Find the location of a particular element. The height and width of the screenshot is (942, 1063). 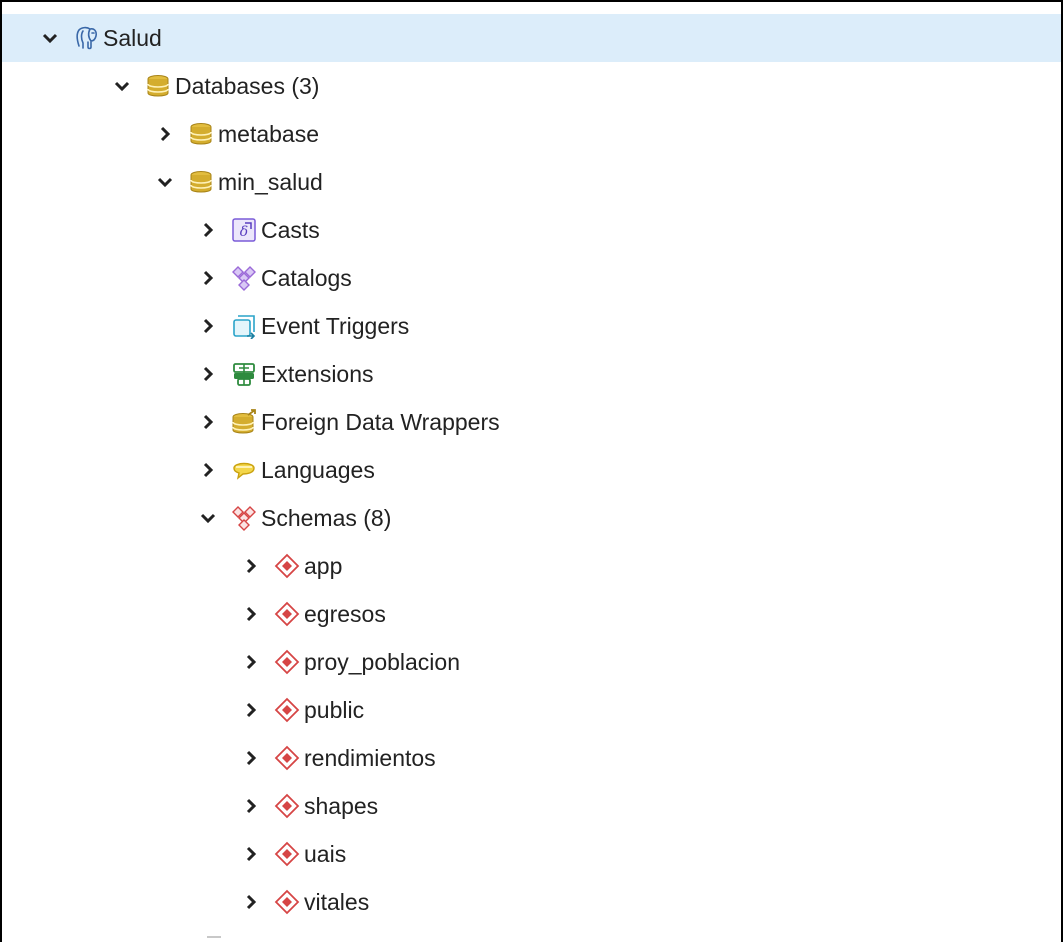

tree-node-label: vitales is located at coordinates (337, 901).